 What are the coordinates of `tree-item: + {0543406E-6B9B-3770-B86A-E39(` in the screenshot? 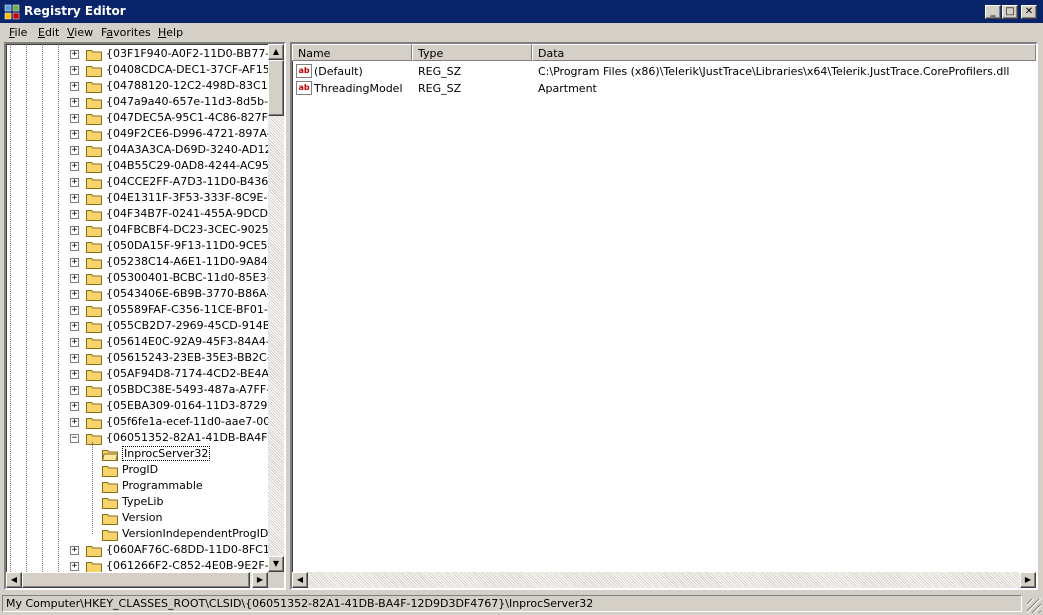 It's located at (145, 294).